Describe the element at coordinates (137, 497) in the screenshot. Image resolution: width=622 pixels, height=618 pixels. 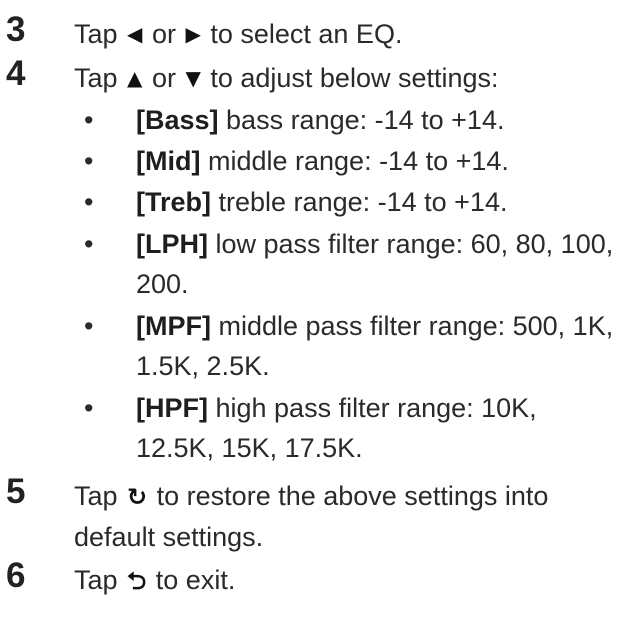
I see `restore-icon: ↻` at that location.